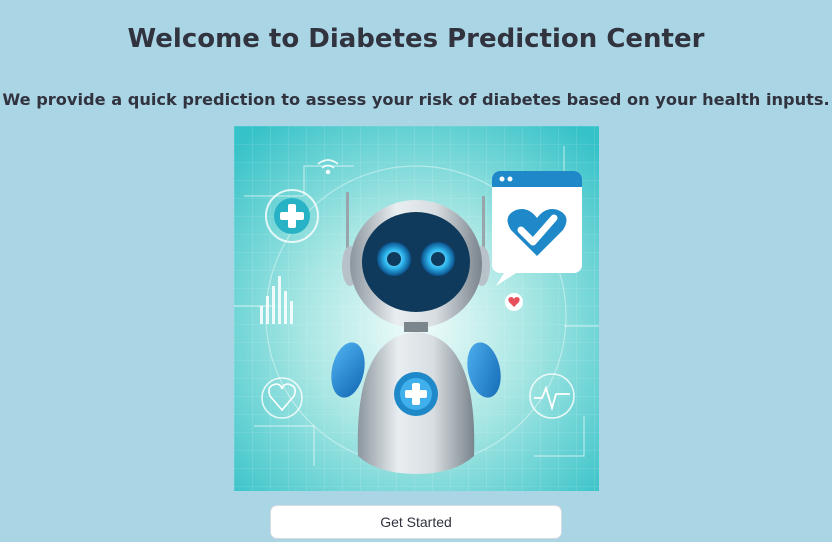 This screenshot has width=832, height=542. I want to click on get-started-button: Get Started, so click(416, 522).